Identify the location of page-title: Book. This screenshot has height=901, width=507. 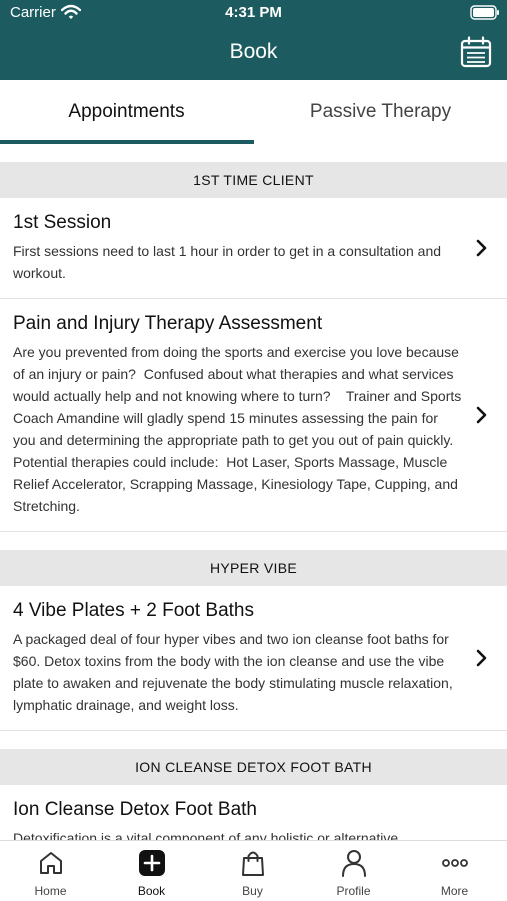
(253, 51).